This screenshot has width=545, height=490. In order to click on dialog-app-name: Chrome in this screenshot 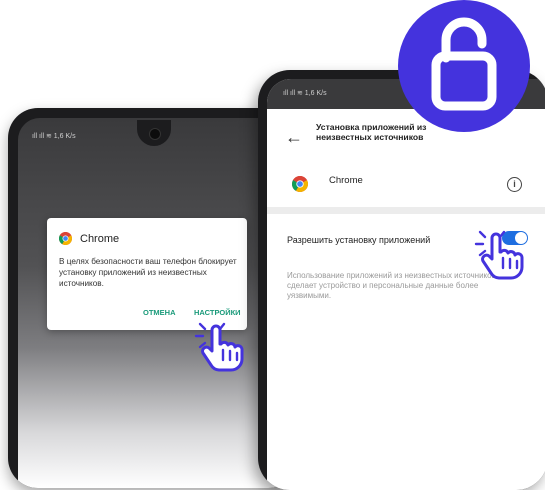, I will do `click(100, 238)`.